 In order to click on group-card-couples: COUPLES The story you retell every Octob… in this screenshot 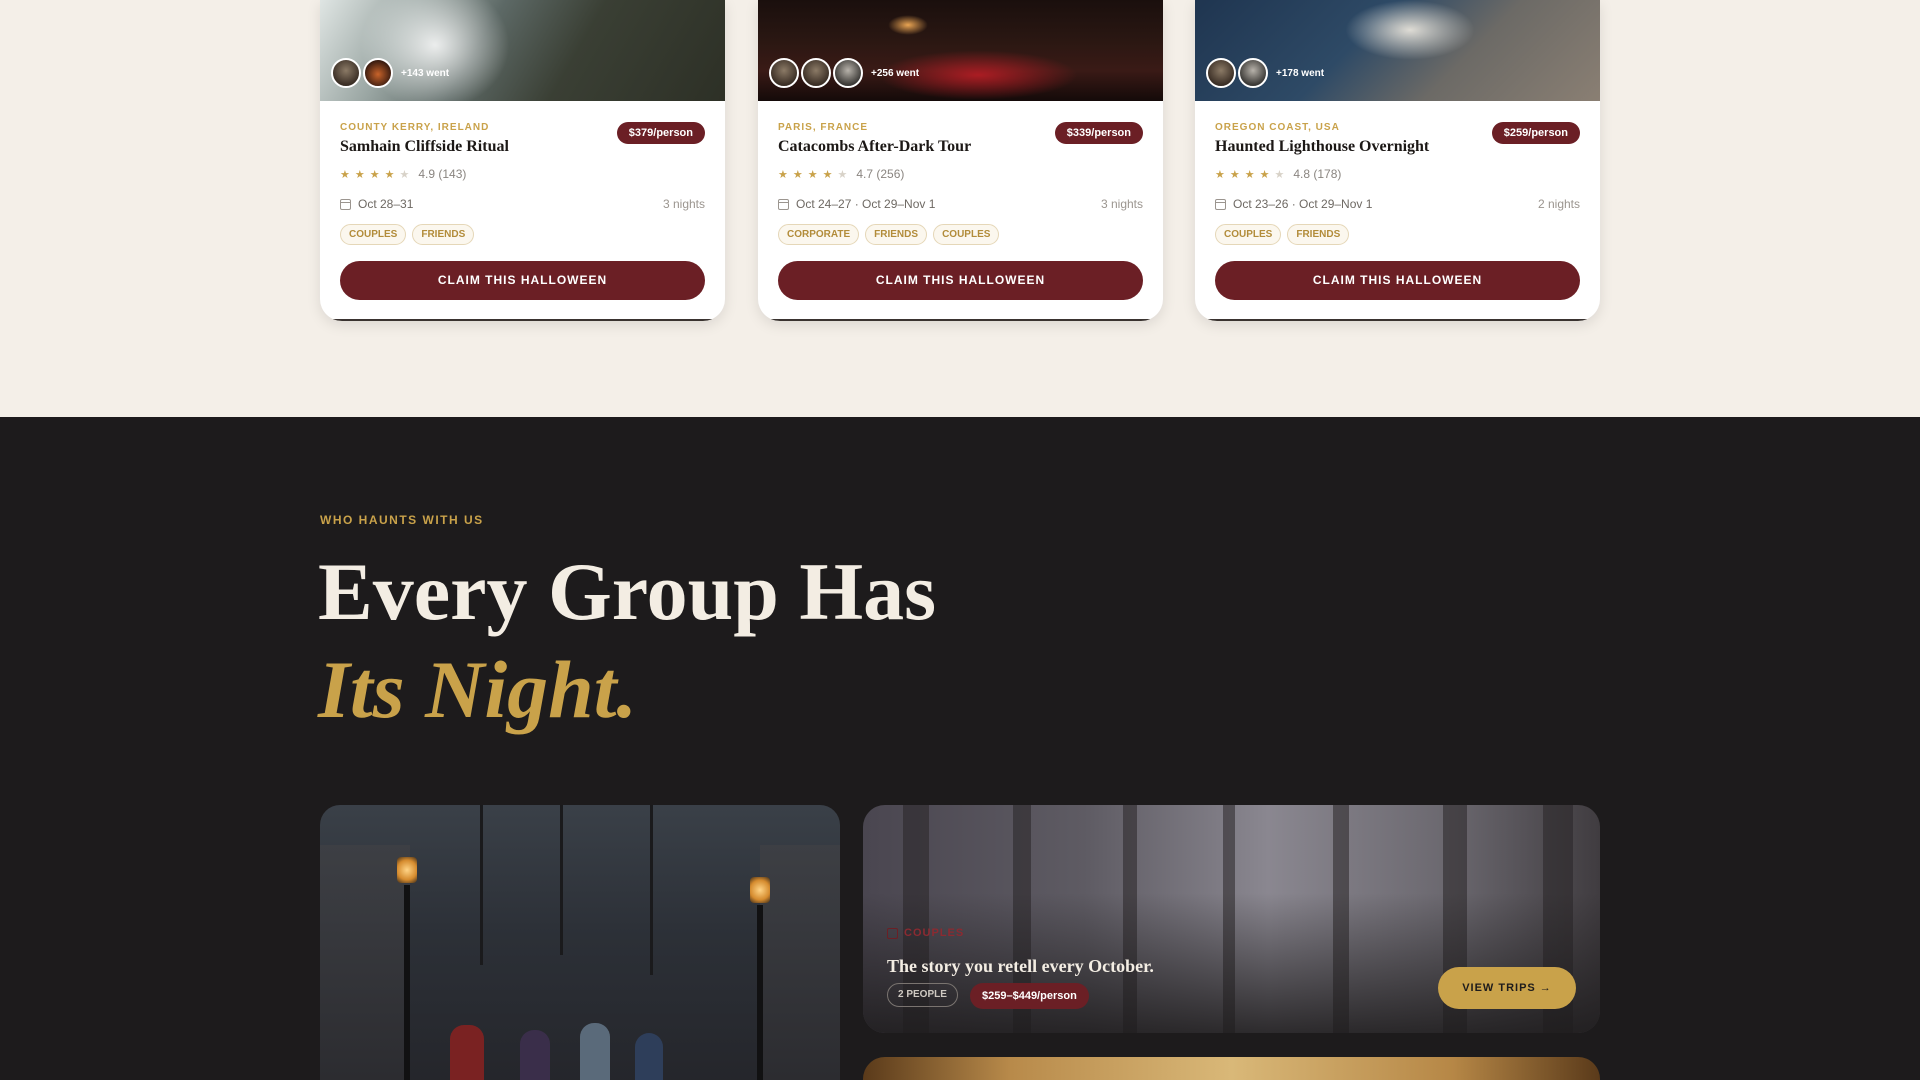, I will do `click(1231, 919)`.